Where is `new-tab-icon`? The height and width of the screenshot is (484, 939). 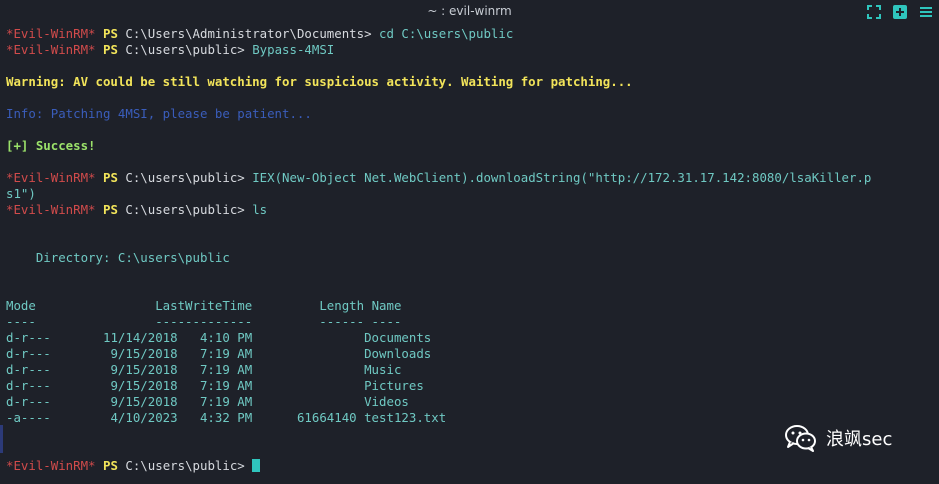 new-tab-icon is located at coordinates (900, 12).